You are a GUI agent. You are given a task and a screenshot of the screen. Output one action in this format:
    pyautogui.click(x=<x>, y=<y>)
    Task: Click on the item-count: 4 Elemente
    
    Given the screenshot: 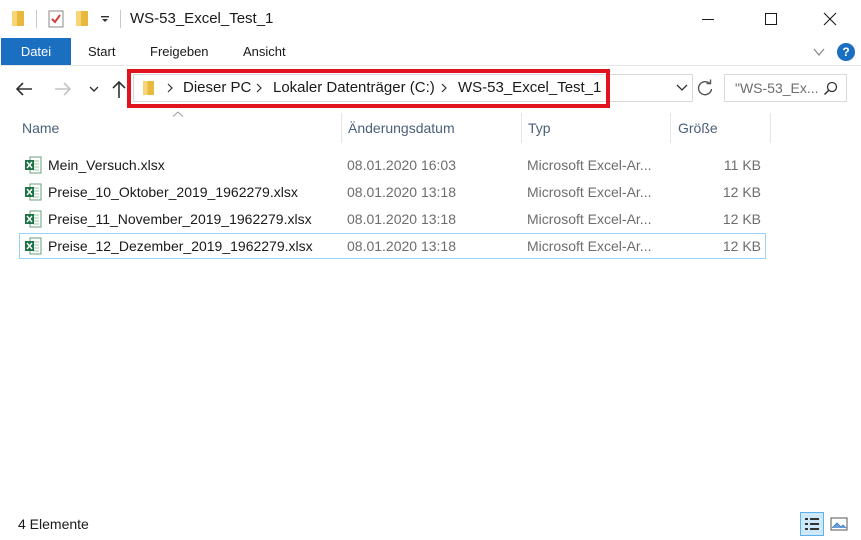 What is the action you would take?
    pyautogui.click(x=53, y=524)
    